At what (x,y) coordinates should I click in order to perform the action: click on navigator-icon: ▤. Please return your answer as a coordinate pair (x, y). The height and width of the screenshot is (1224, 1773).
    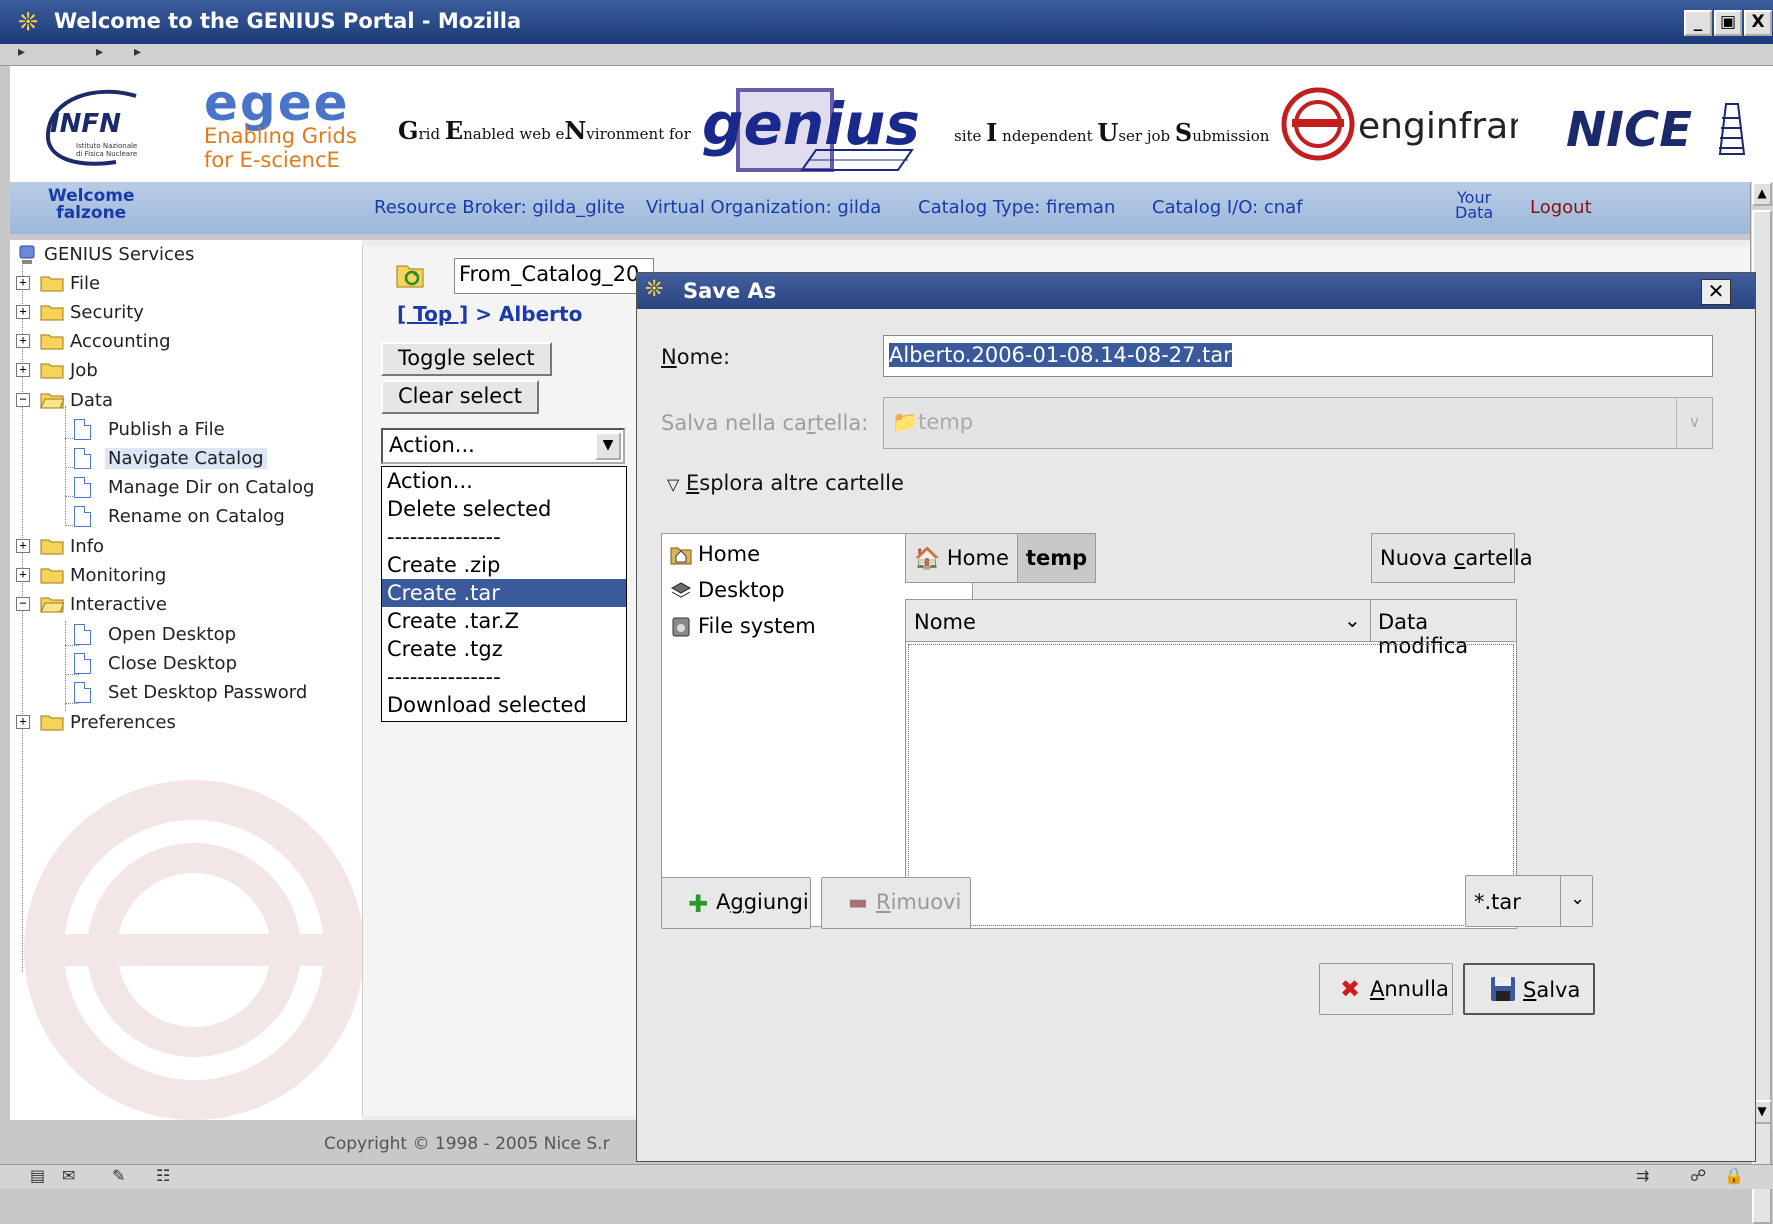
    Looking at the image, I should click on (37, 1175).